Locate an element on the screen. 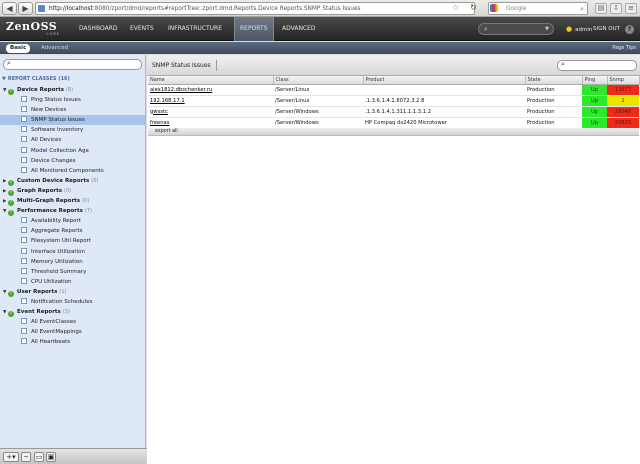 This screenshot has height=464, width=640. tree-folder: ▶ ✓ Multi-Graph Reports (0) is located at coordinates (72, 201).